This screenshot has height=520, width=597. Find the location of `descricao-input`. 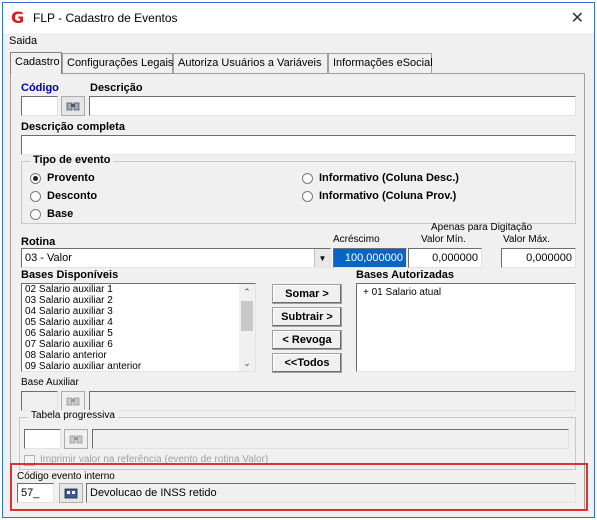

descricao-input is located at coordinates (332, 106).